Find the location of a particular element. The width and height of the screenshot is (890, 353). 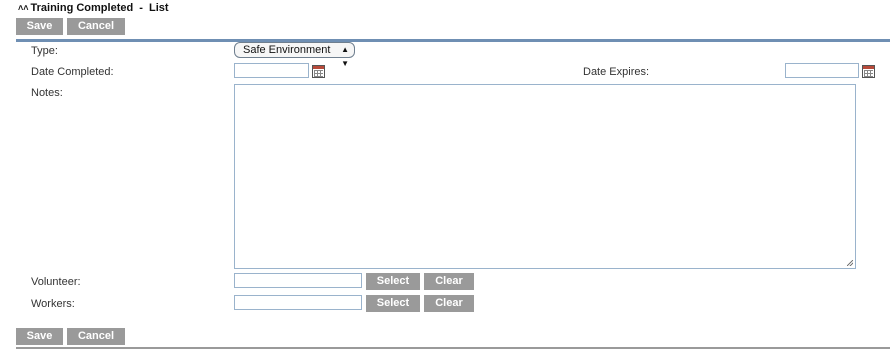

select-arrows-icon: ▲ ▼ is located at coordinates (345, 56).